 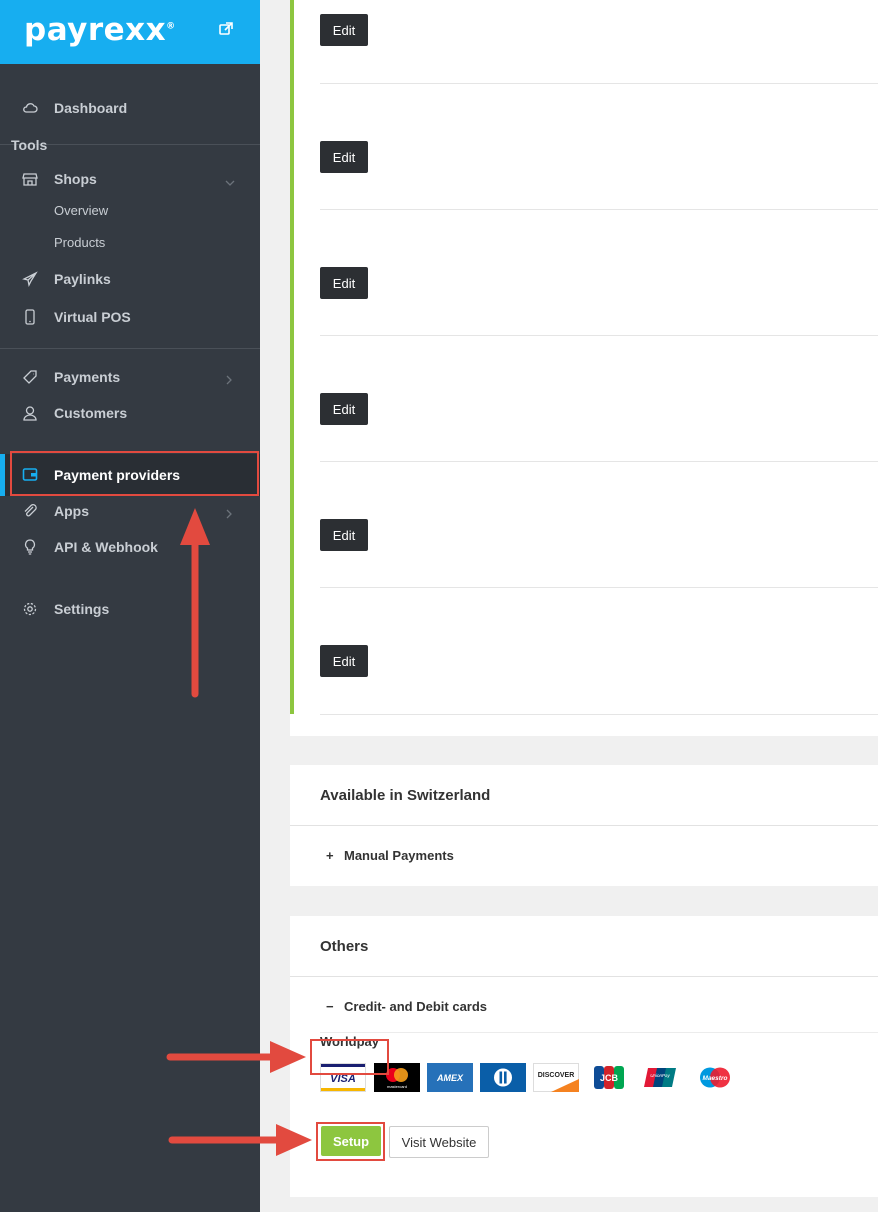 What do you see at coordinates (2, 475) in the screenshot?
I see `active-indicator` at bounding box center [2, 475].